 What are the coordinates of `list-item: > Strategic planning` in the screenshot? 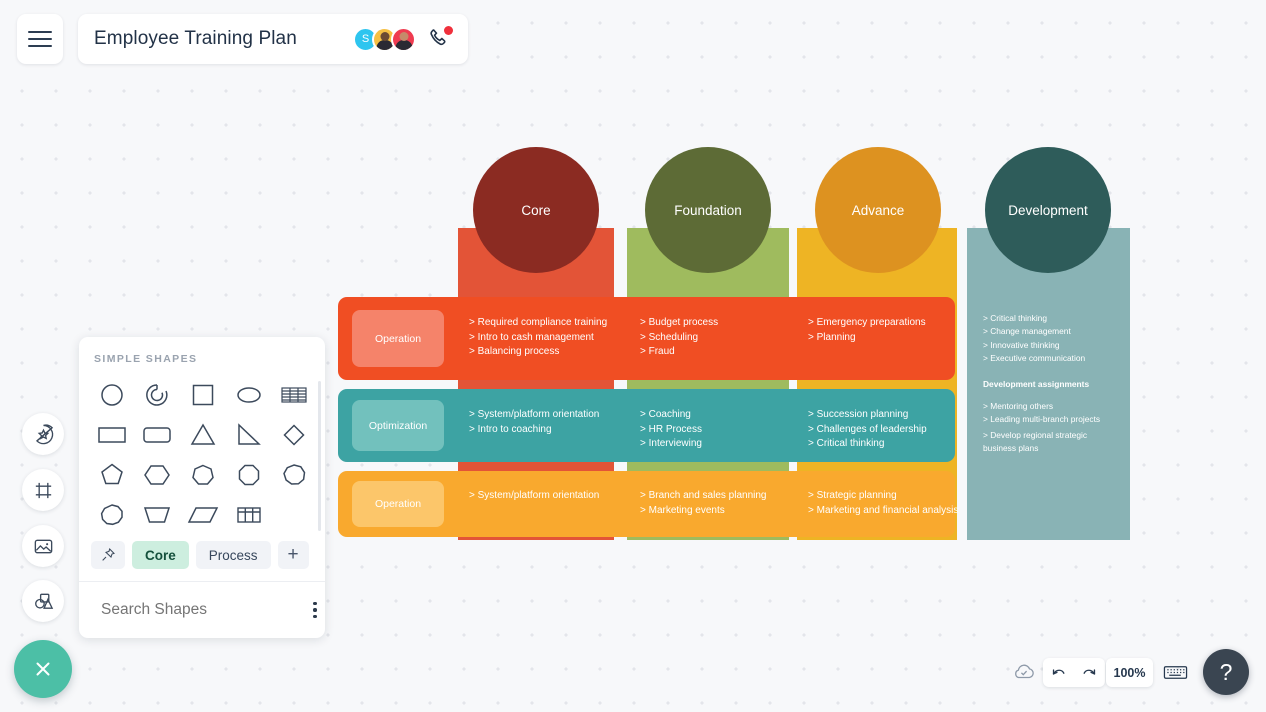 It's located at (852, 495).